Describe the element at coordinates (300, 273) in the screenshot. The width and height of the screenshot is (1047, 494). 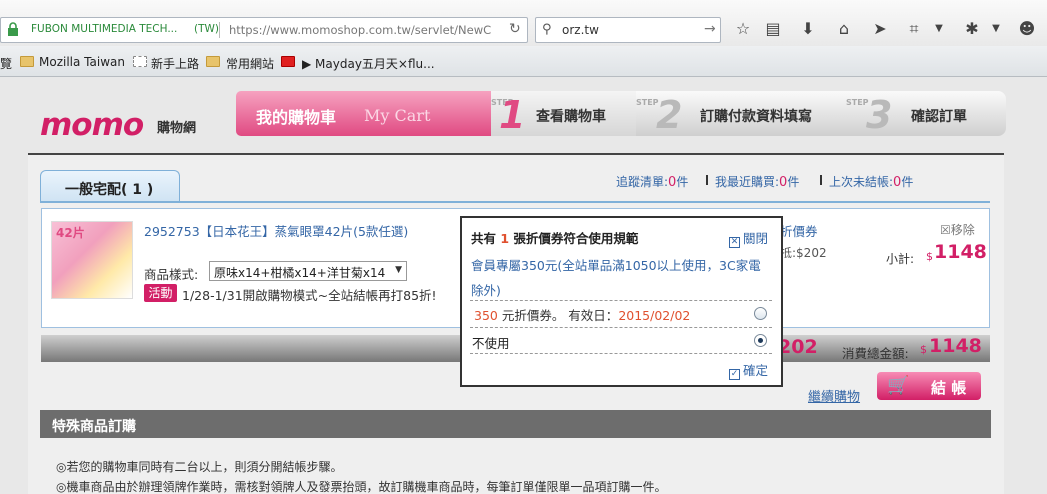
I see `style-value: 原味x14+柑橘x14+洋甘菊x14` at that location.